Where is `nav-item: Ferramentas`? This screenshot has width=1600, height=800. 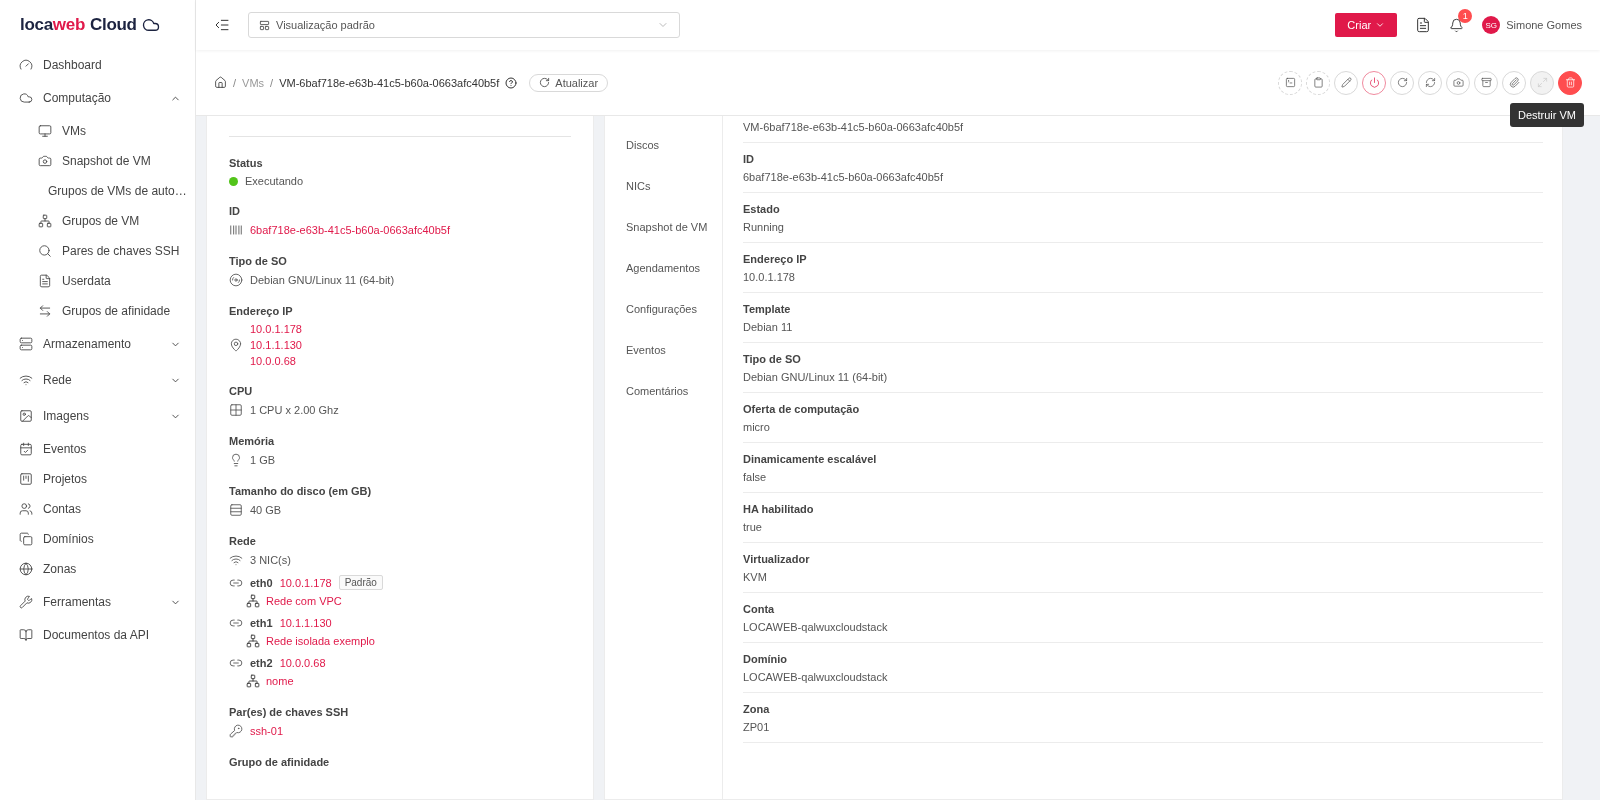 nav-item: Ferramentas is located at coordinates (97, 602).